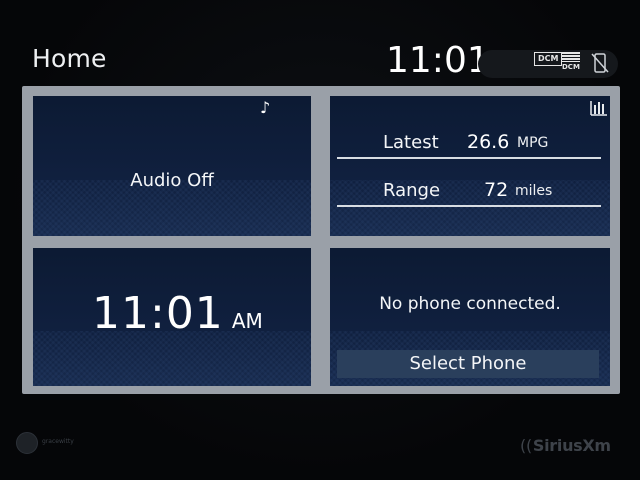 This screenshot has width=640, height=480. Describe the element at coordinates (600, 63) in the screenshot. I see `phone-disconnected-icon` at that location.